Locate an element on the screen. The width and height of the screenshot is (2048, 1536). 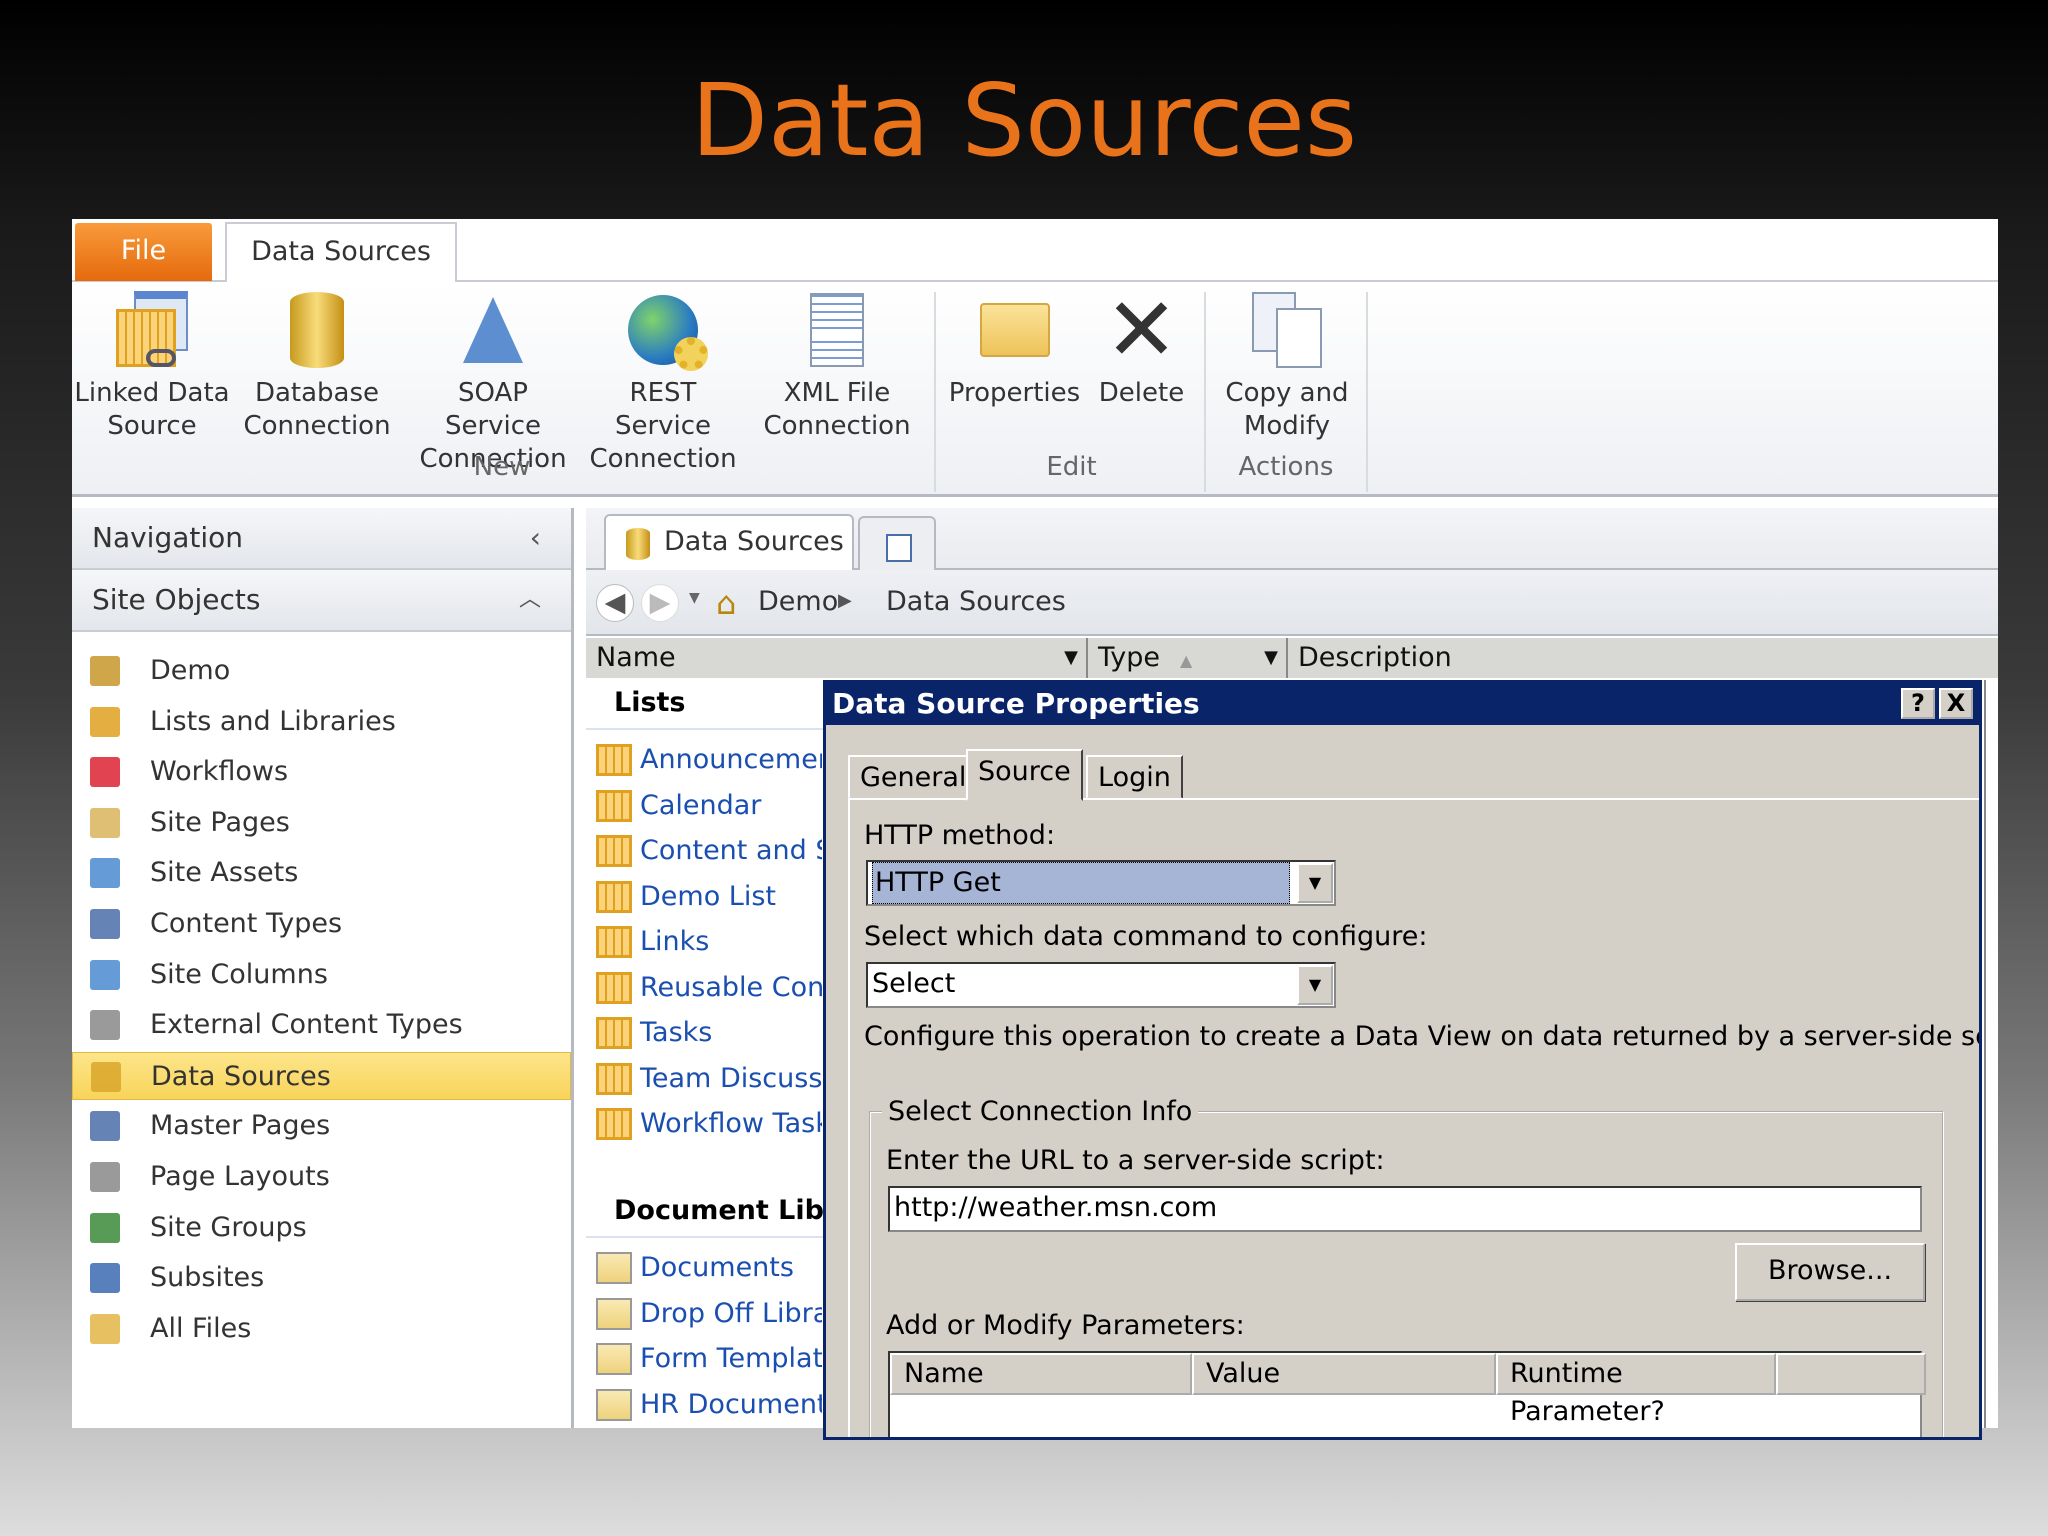
sidebar-item-subsites: Subsites is located at coordinates (321, 1278).